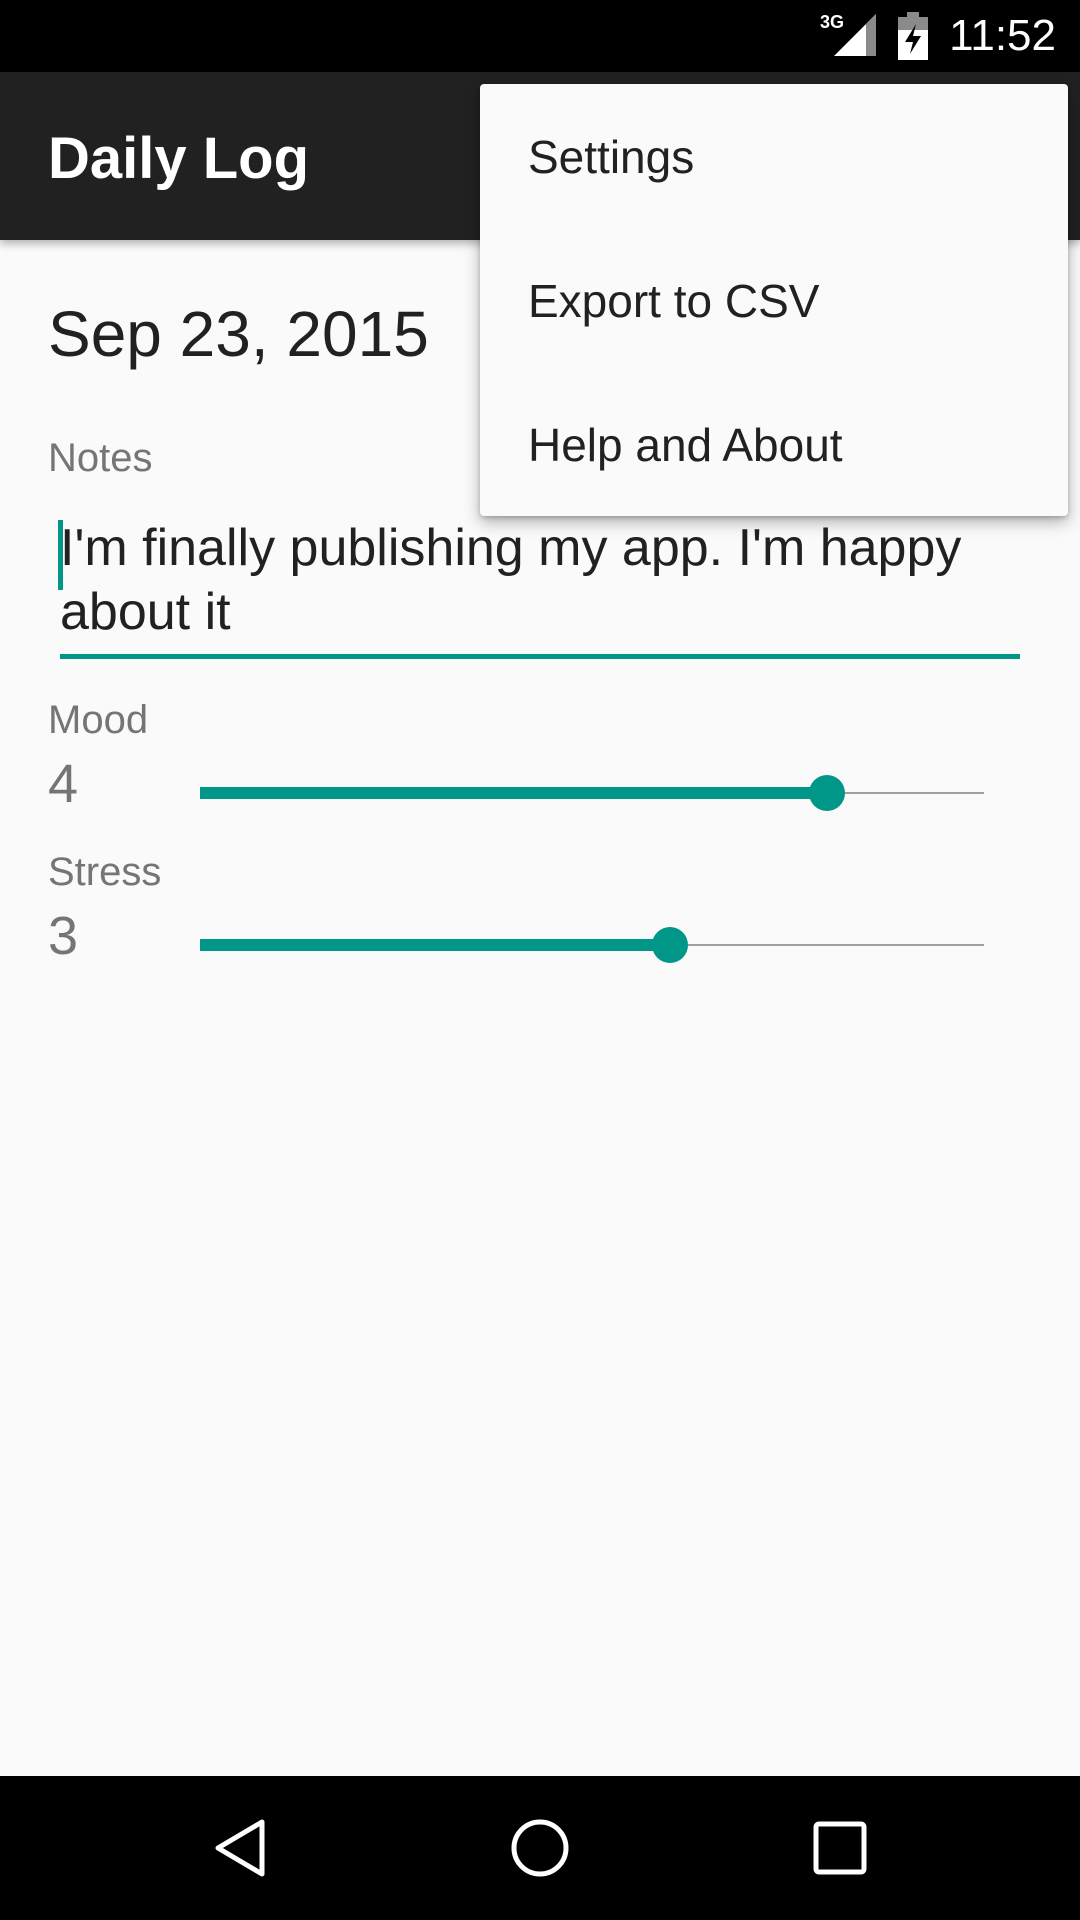 The height and width of the screenshot is (1920, 1080). I want to click on status-time: 11:52, so click(1002, 35).